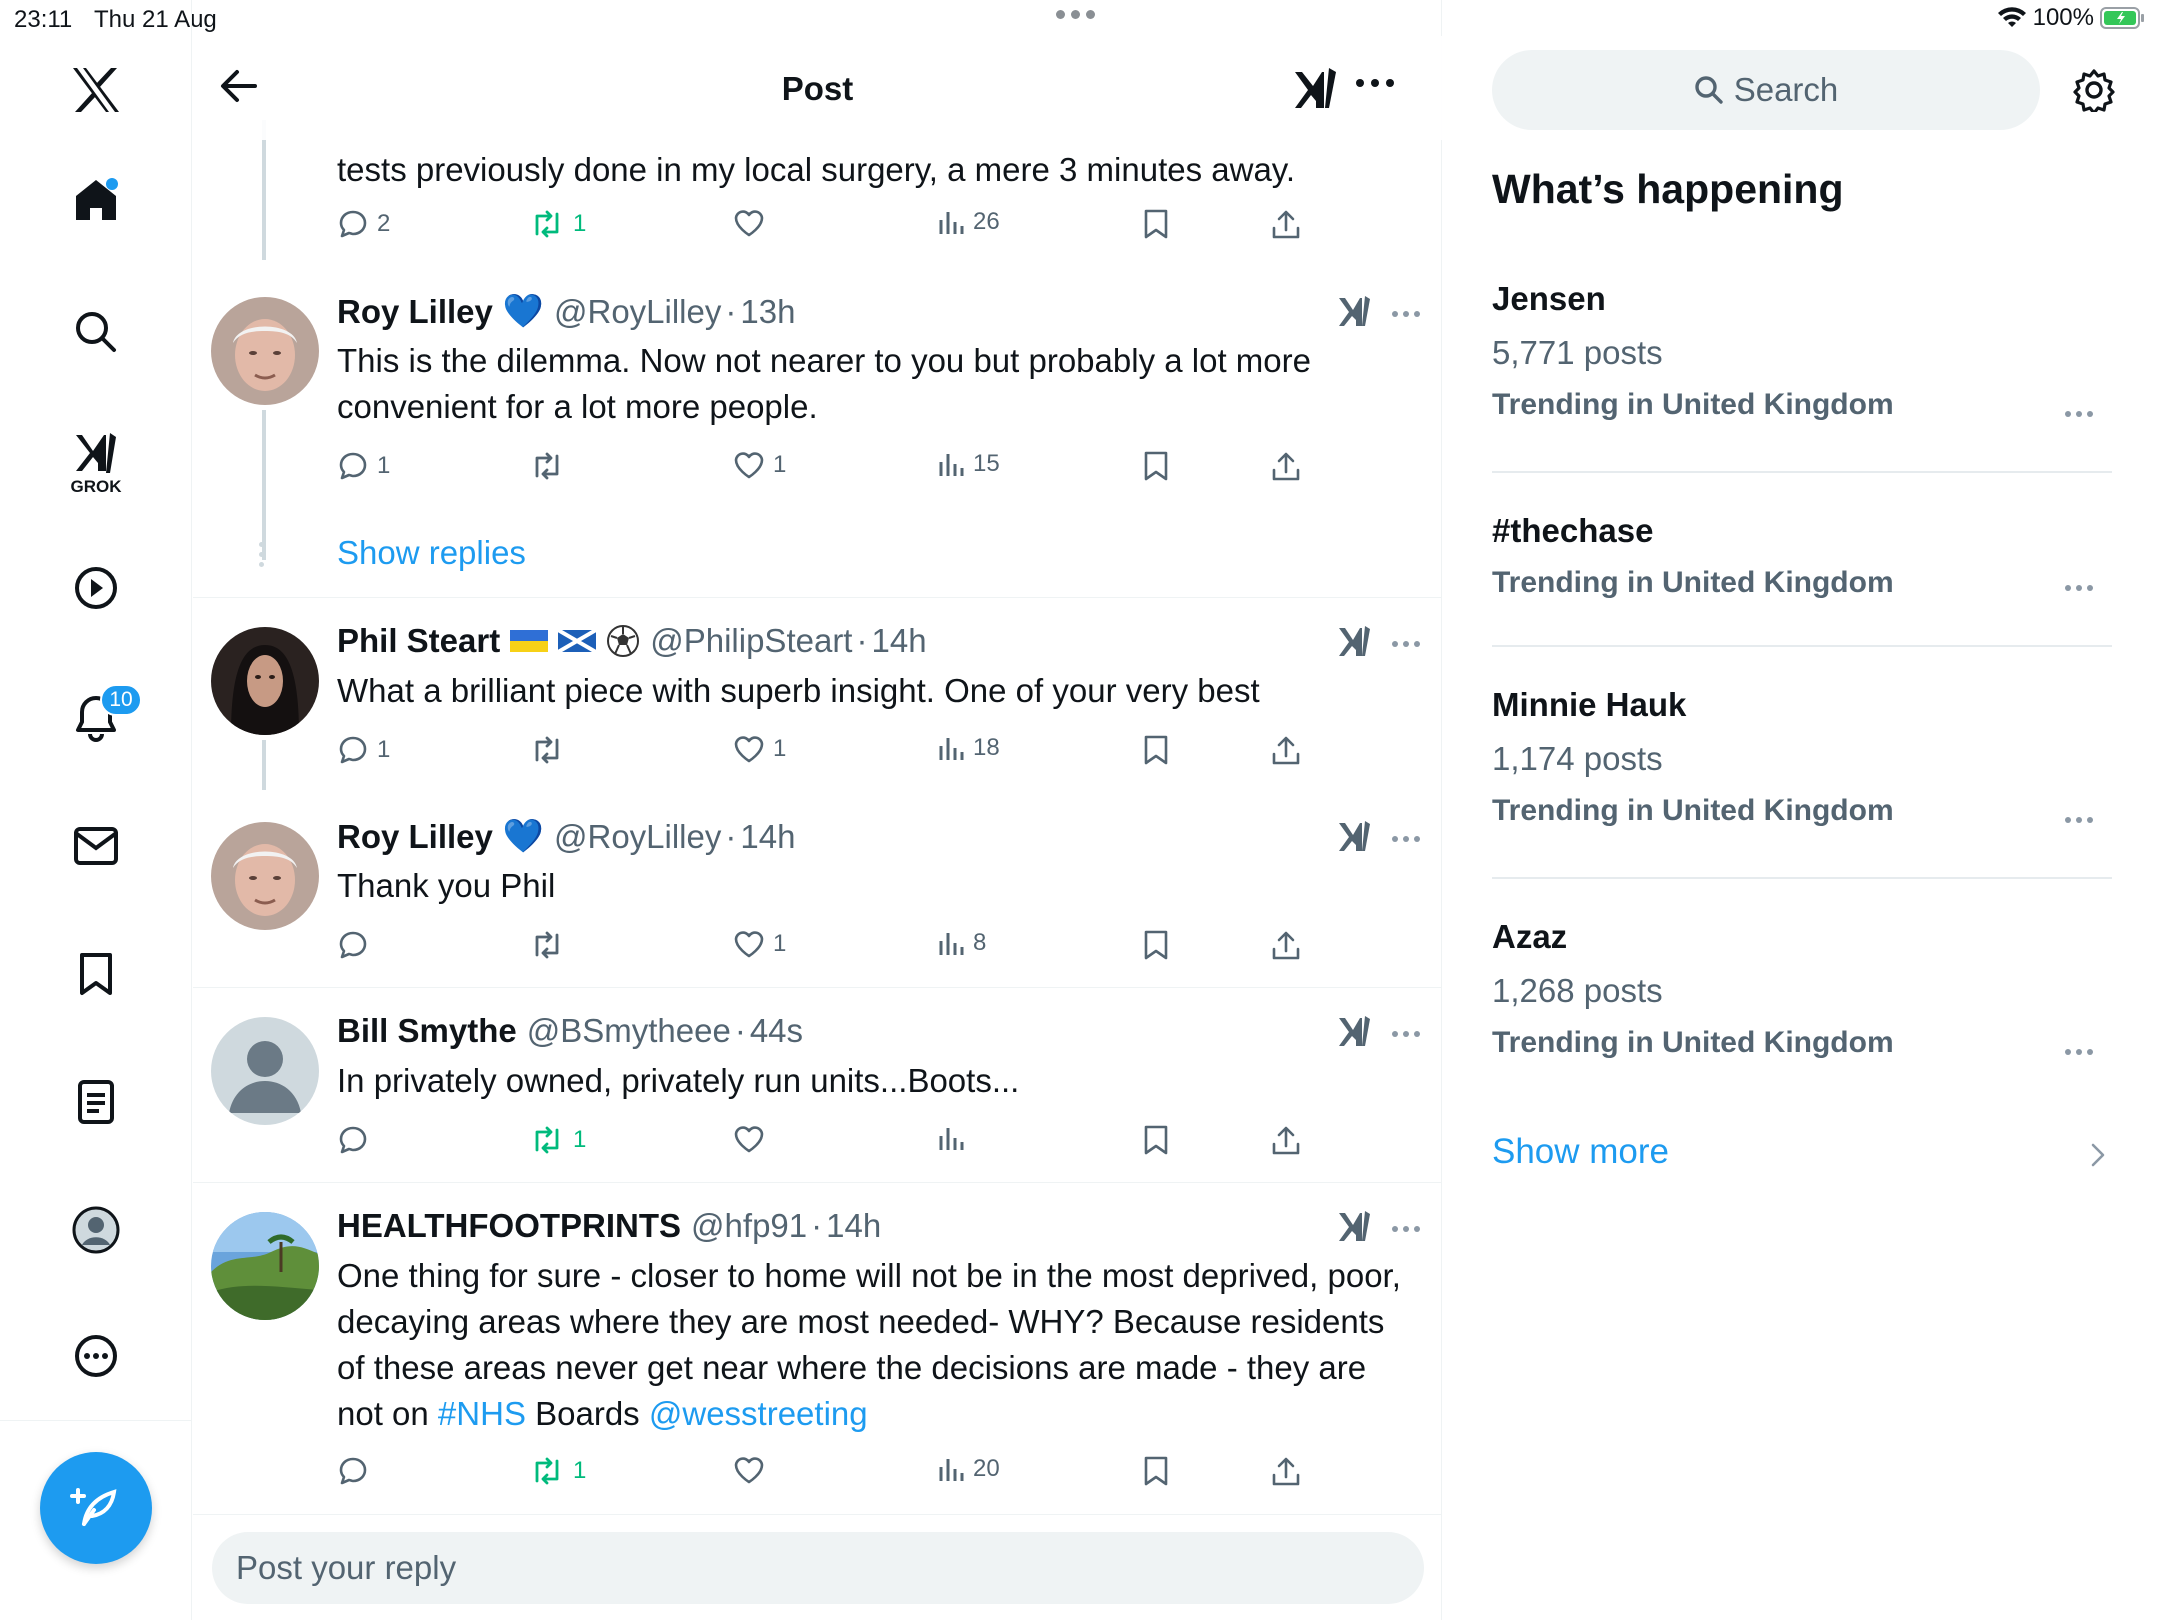 The width and height of the screenshot is (2160, 1620). What do you see at coordinates (482, 1413) in the screenshot?
I see `hashtag-link: #NHS` at bounding box center [482, 1413].